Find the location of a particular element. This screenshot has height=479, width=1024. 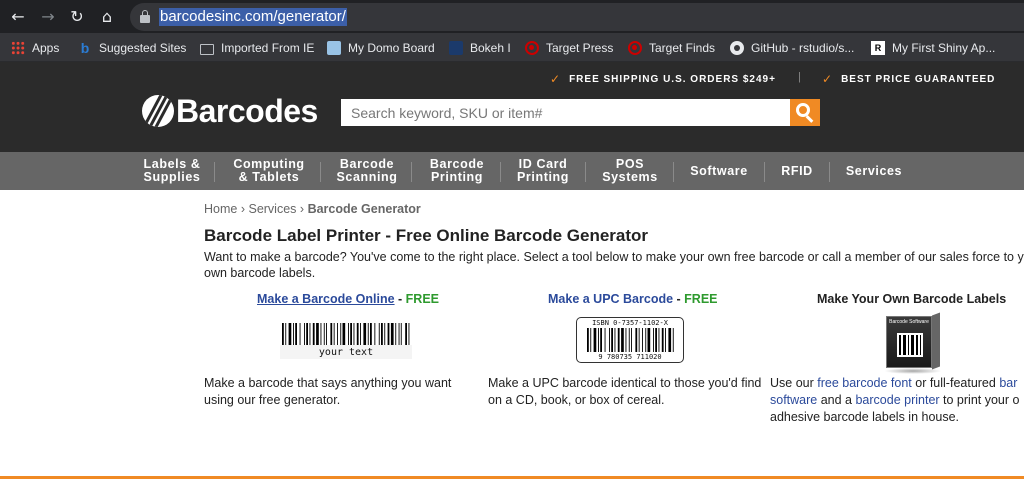

apps-grid-icon is located at coordinates (18, 48).